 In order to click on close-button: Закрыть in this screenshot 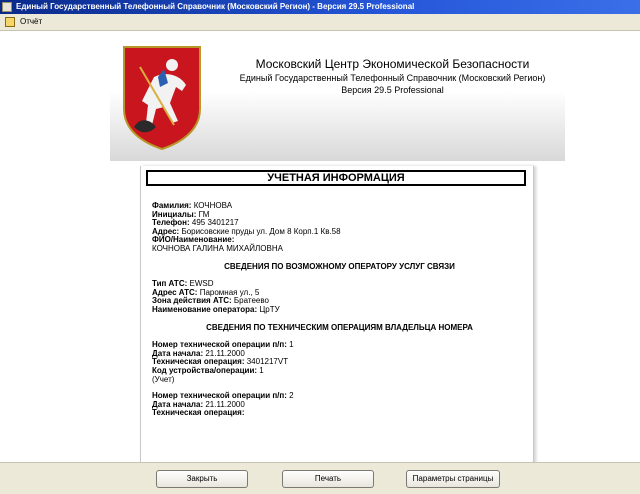, I will do `click(202, 479)`.